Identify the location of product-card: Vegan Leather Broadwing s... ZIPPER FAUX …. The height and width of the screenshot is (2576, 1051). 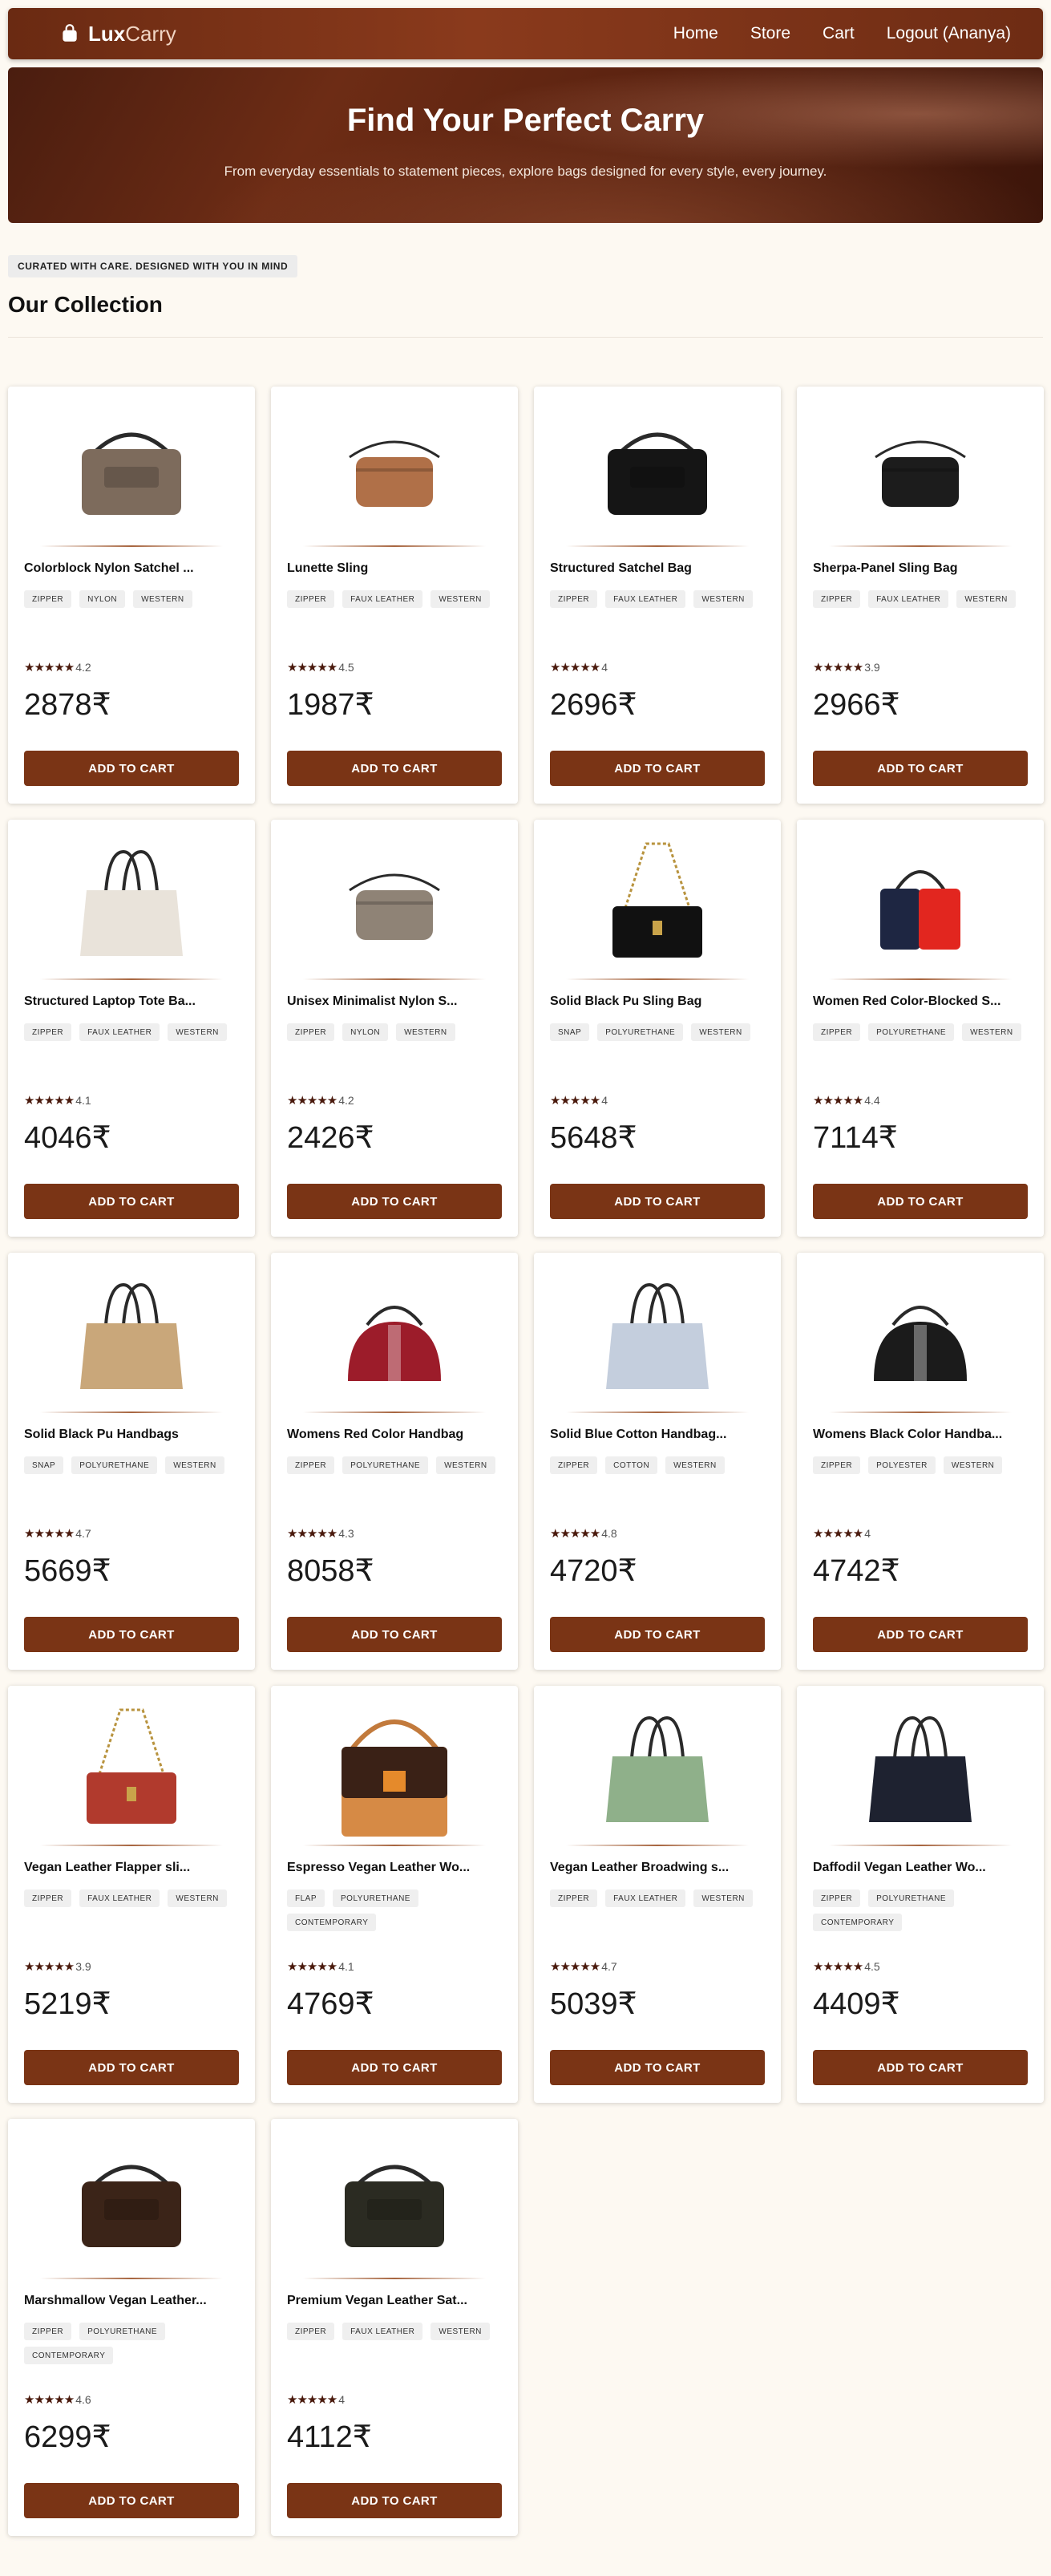
(657, 1894).